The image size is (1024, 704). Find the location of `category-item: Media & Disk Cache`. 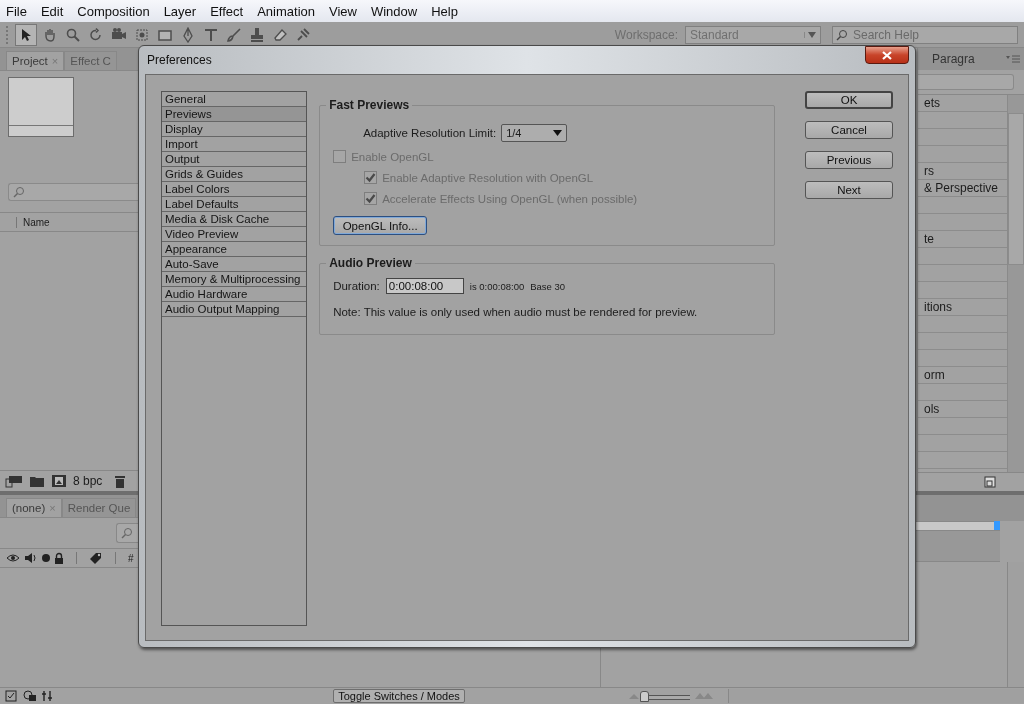

category-item: Media & Disk Cache is located at coordinates (234, 219).